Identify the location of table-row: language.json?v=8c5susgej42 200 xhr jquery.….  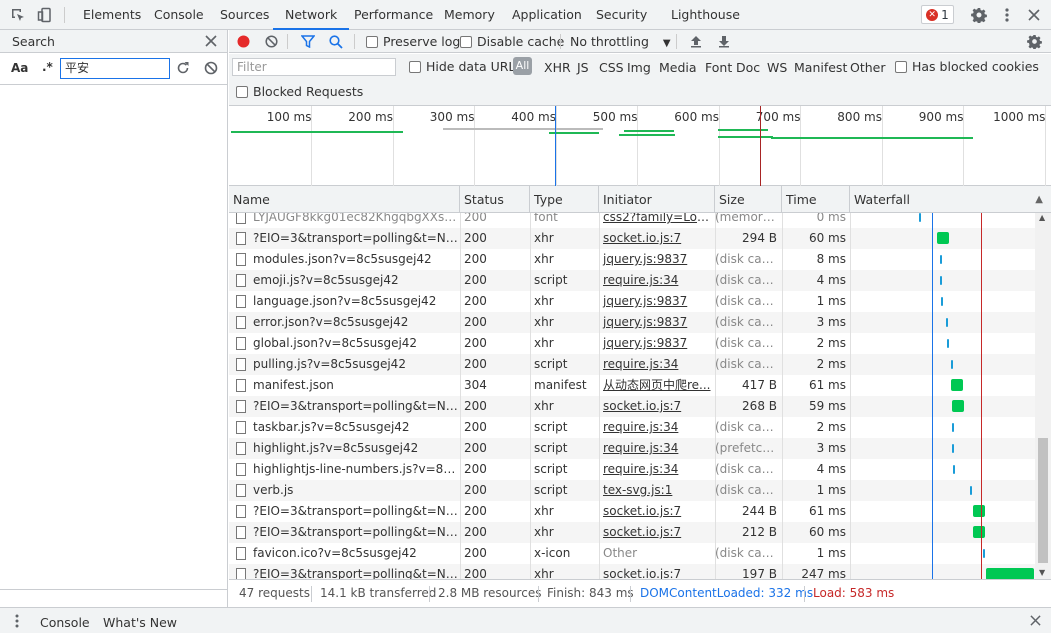
(632, 301).